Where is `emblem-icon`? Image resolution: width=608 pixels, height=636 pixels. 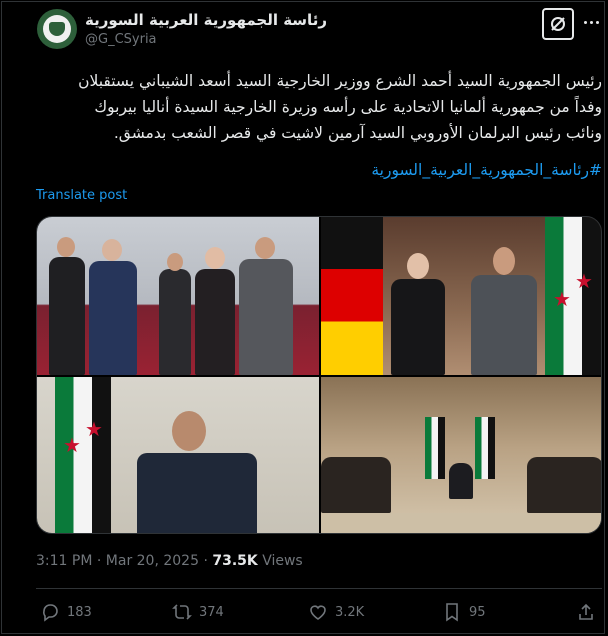 emblem-icon is located at coordinates (57, 29).